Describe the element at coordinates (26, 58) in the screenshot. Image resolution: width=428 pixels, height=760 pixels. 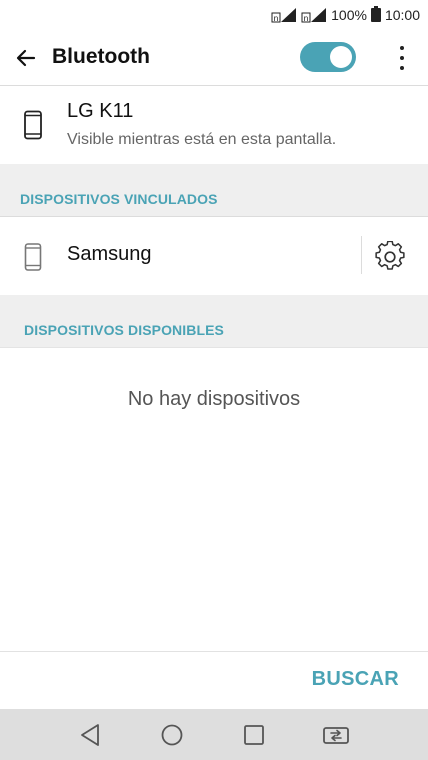
I see `back-arrow-icon` at that location.